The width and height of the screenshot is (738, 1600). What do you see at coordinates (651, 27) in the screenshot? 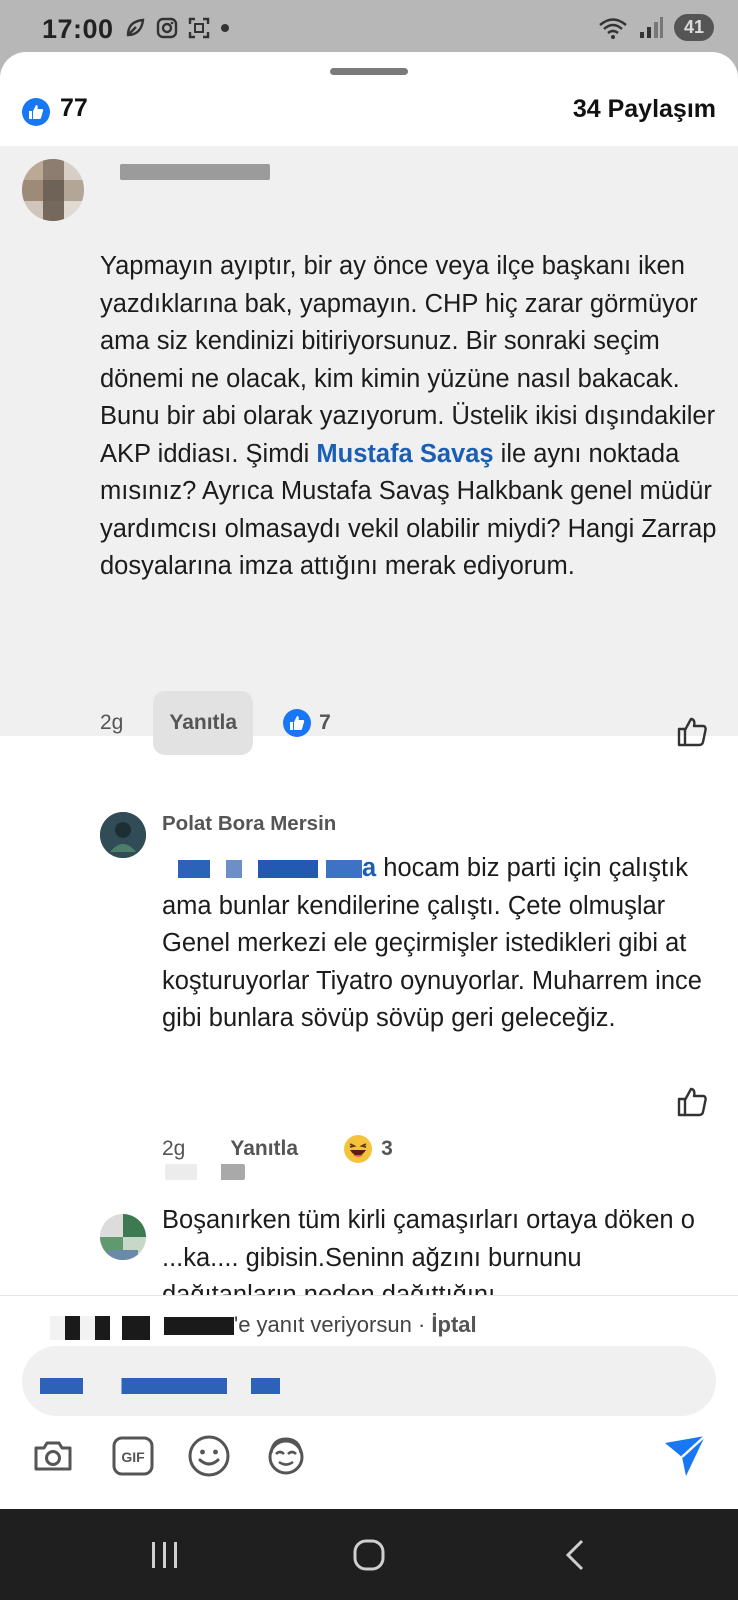
I see `signal-icon` at bounding box center [651, 27].